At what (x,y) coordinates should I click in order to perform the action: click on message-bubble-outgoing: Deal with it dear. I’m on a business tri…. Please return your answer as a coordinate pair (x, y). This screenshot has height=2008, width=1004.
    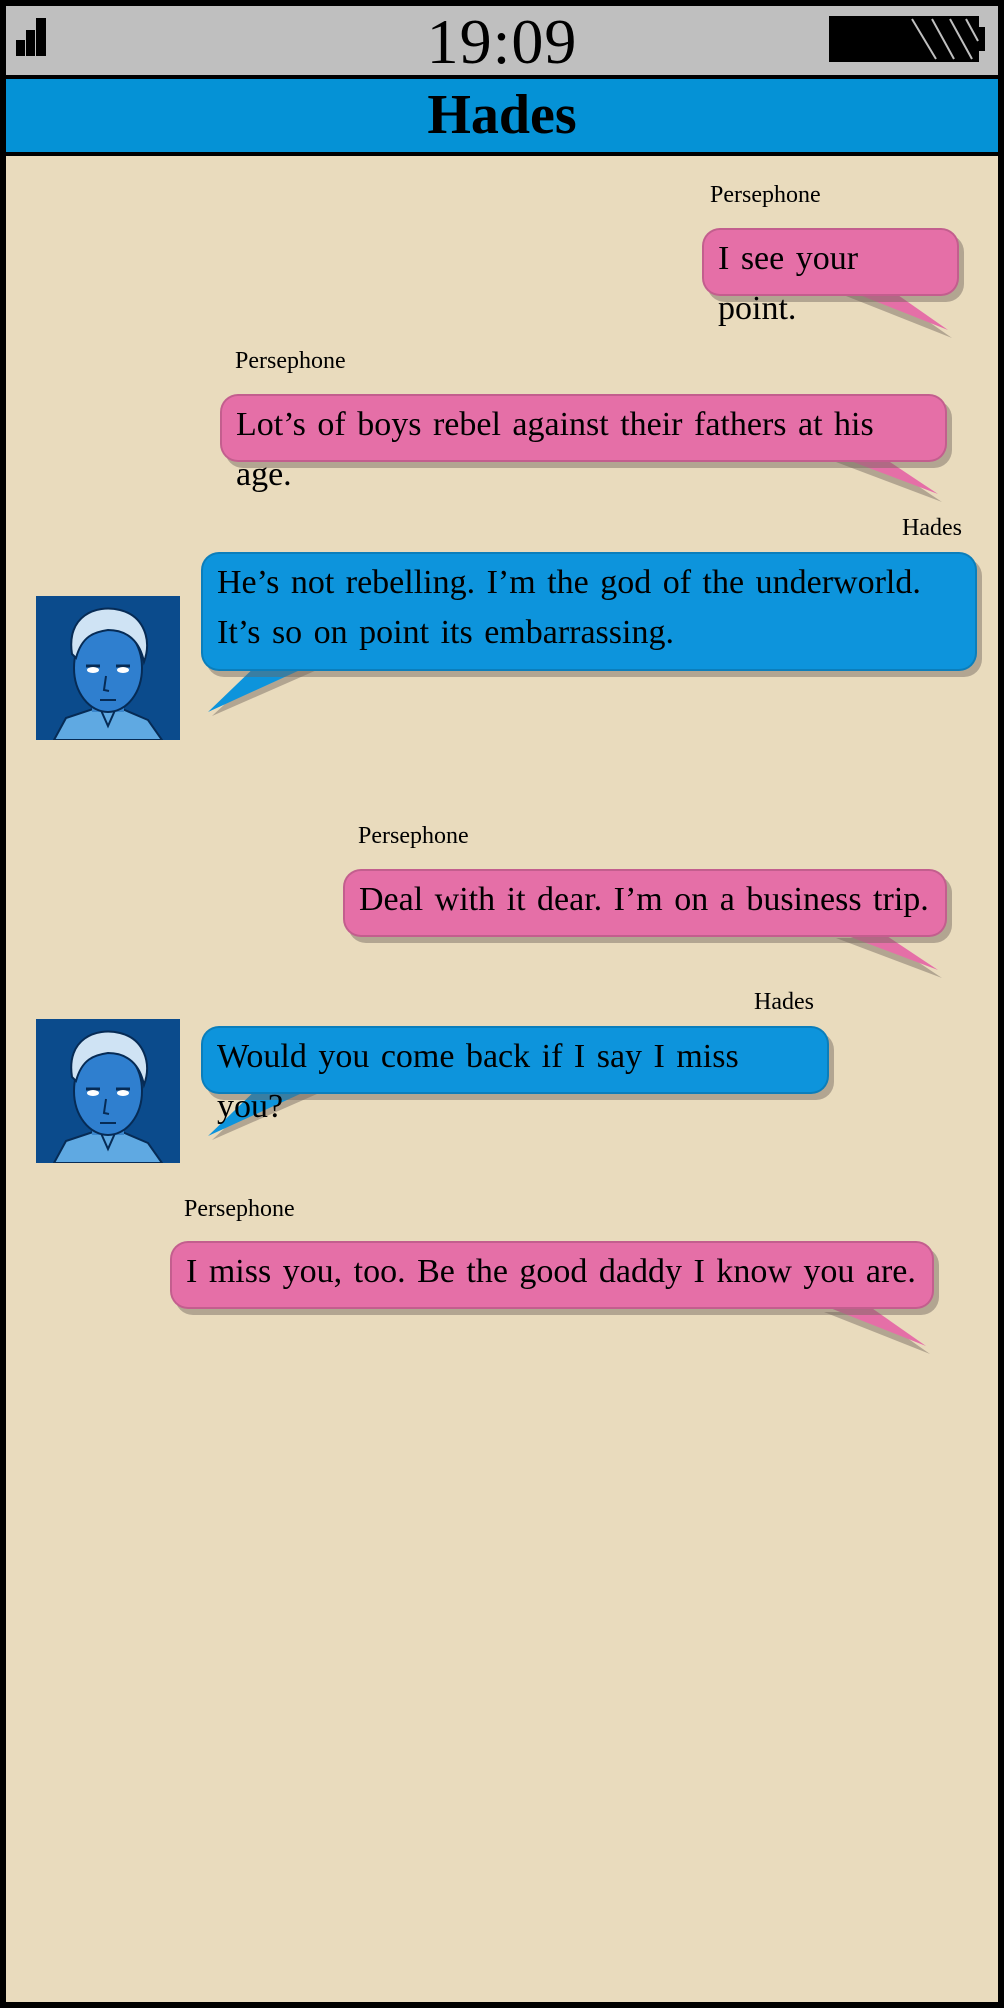
    Looking at the image, I should click on (645, 903).